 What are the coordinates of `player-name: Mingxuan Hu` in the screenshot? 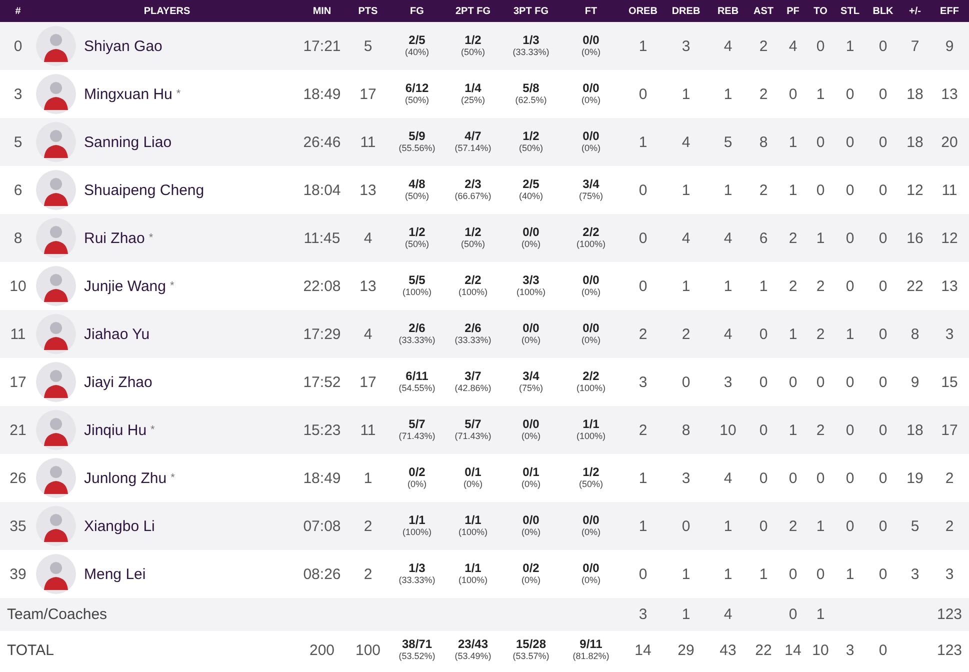 It's located at (128, 94).